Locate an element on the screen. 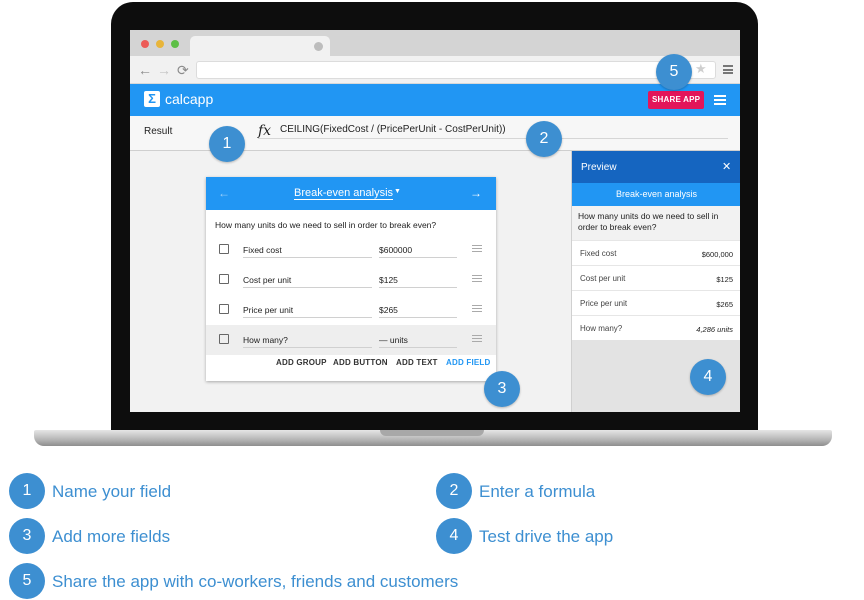 The height and width of the screenshot is (600, 864). add-field-button: ADD FIELD is located at coordinates (468, 362).